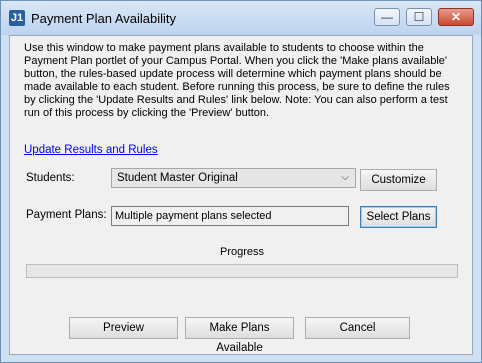  What do you see at coordinates (91, 150) in the screenshot?
I see `update-results-and-rules-link: Update Results and Rules` at bounding box center [91, 150].